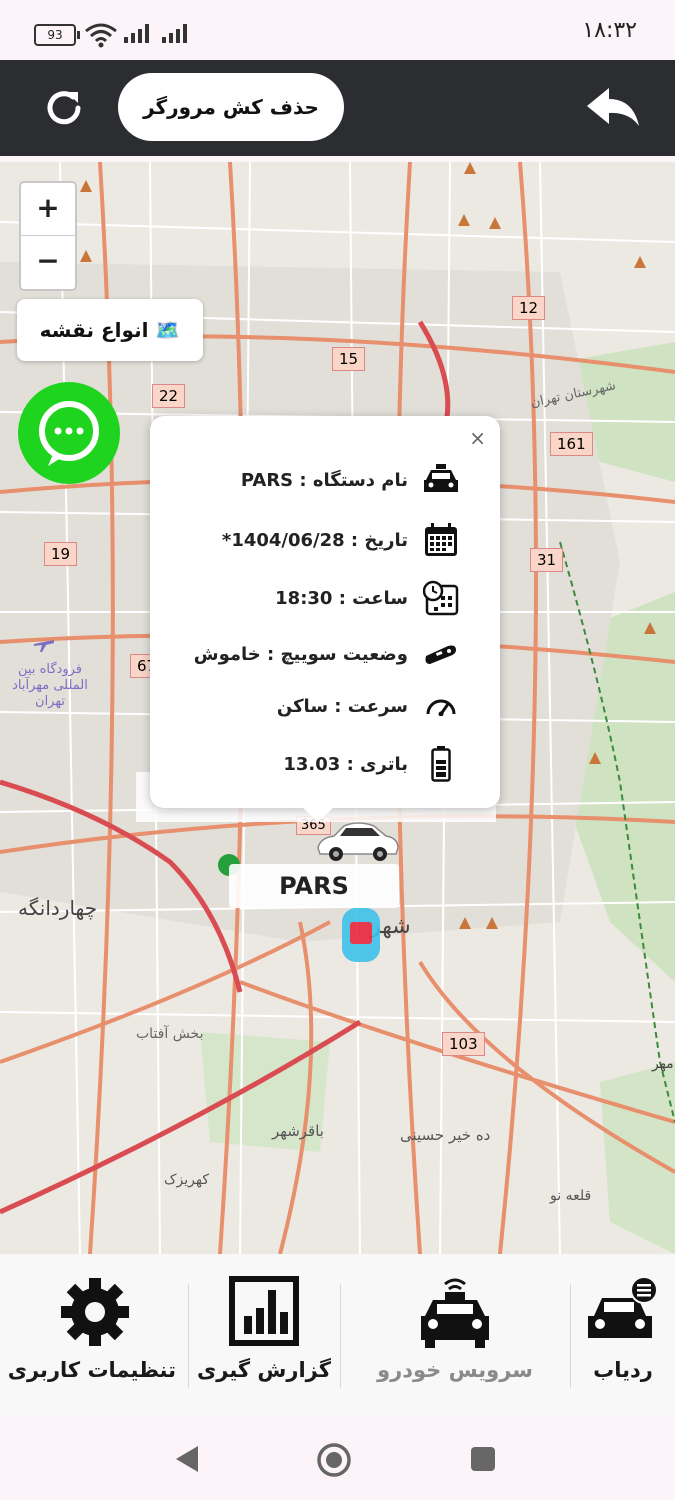 This screenshot has height=1500, width=675. I want to click on date-text: تاریخ : 1404/06/28*, so click(314, 540).